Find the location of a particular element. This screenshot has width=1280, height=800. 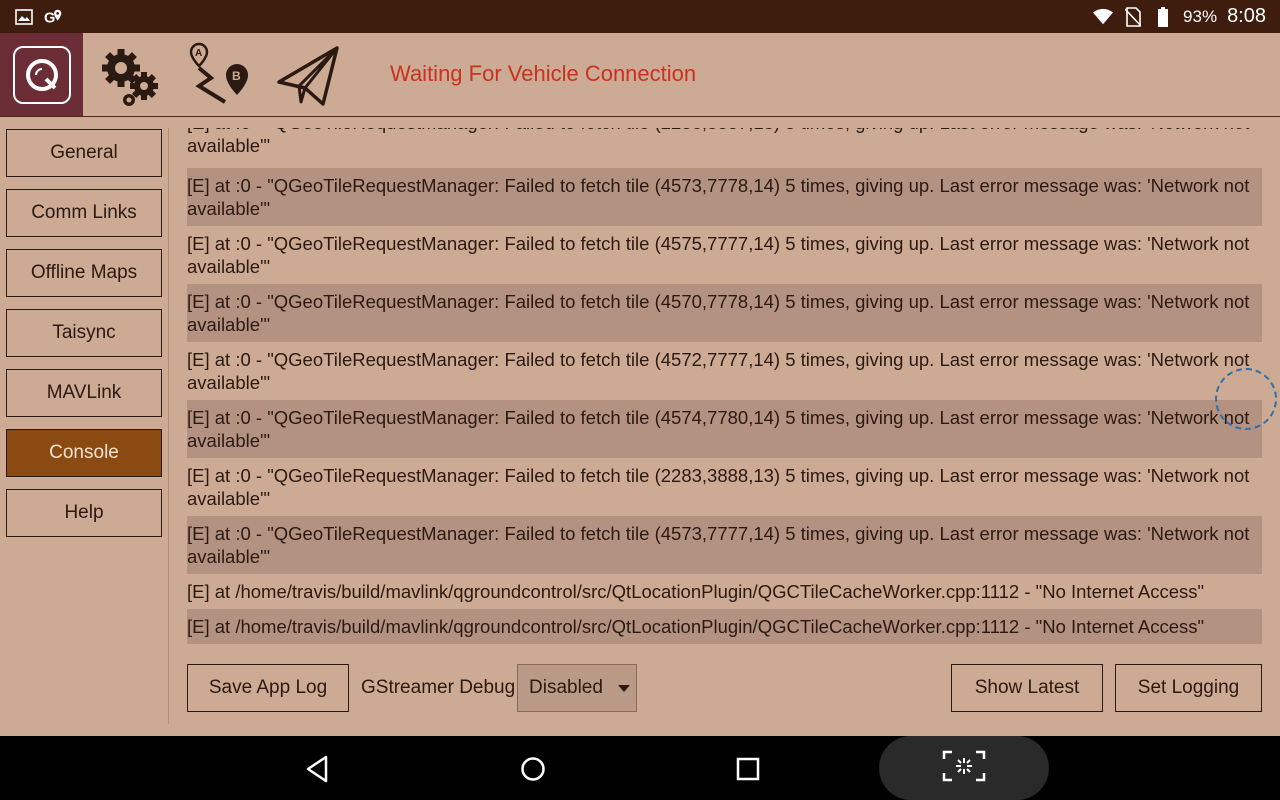

menu-mavlink: MAVLink is located at coordinates (84, 393).